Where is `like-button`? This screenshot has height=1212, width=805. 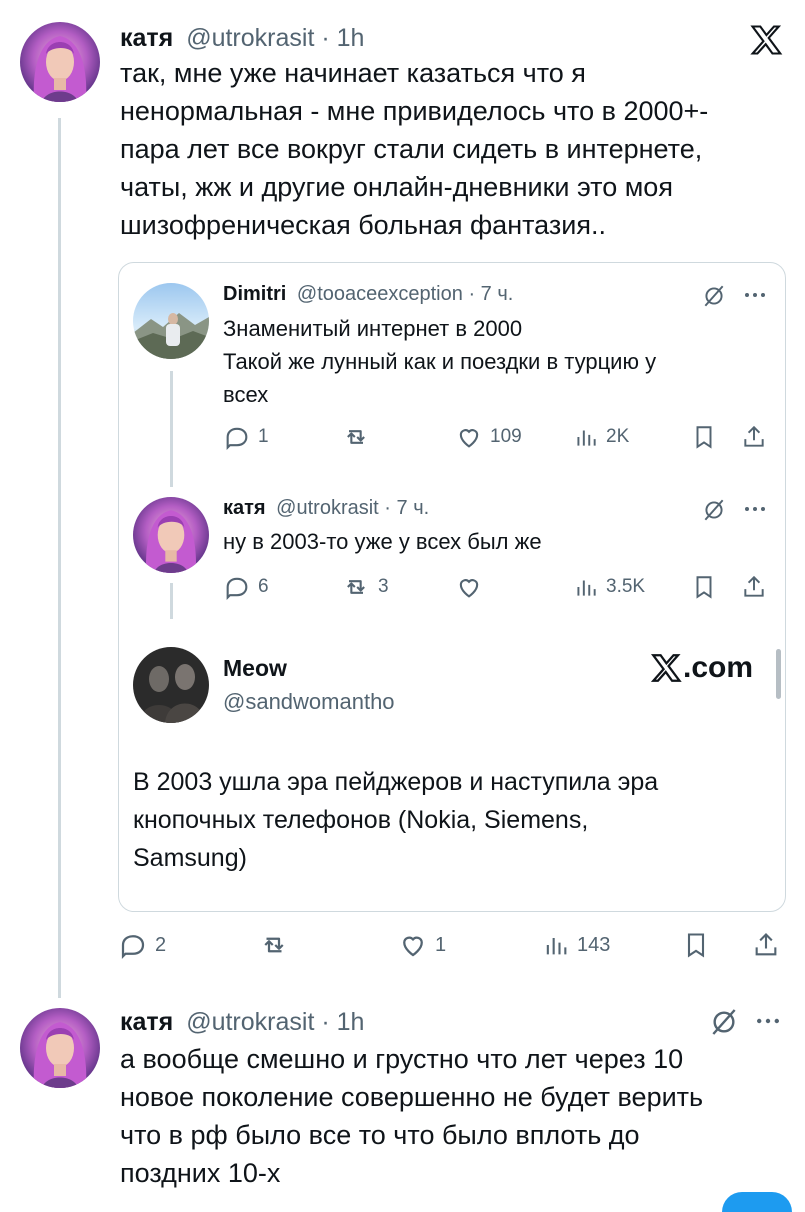
like-button is located at coordinates (469, 587).